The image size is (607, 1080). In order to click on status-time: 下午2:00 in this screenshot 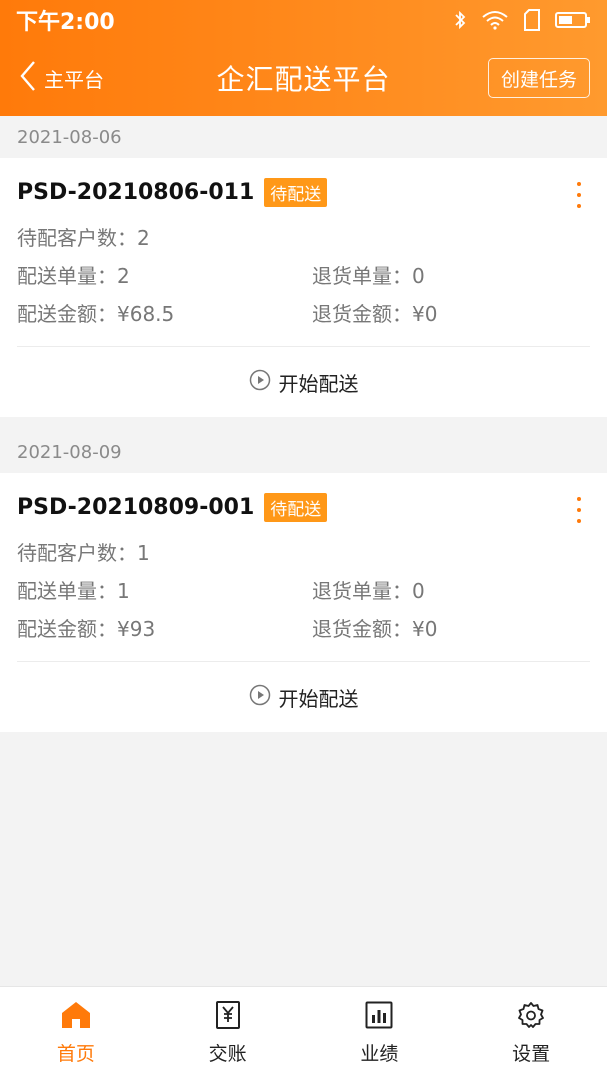, I will do `click(65, 22)`.